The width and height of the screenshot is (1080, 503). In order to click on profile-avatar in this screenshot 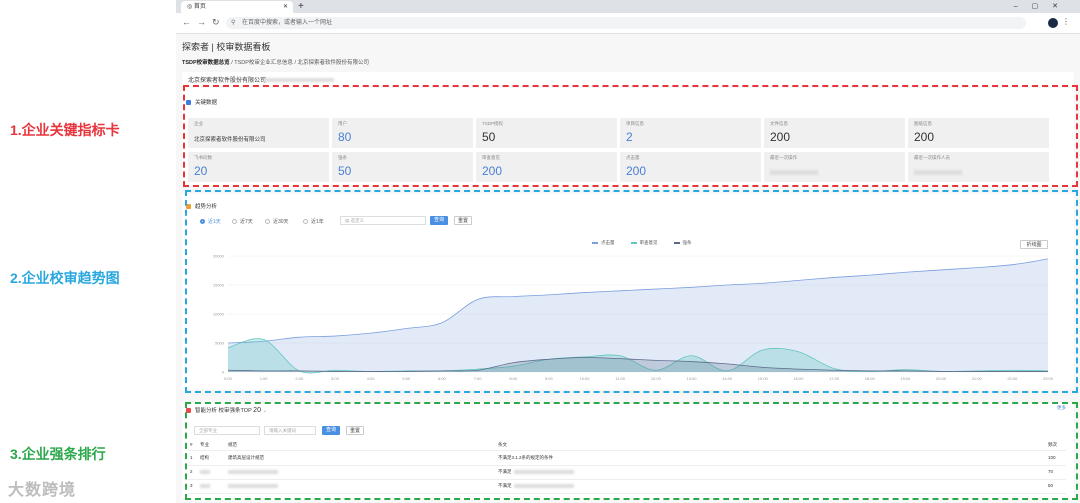, I will do `click(1053, 23)`.